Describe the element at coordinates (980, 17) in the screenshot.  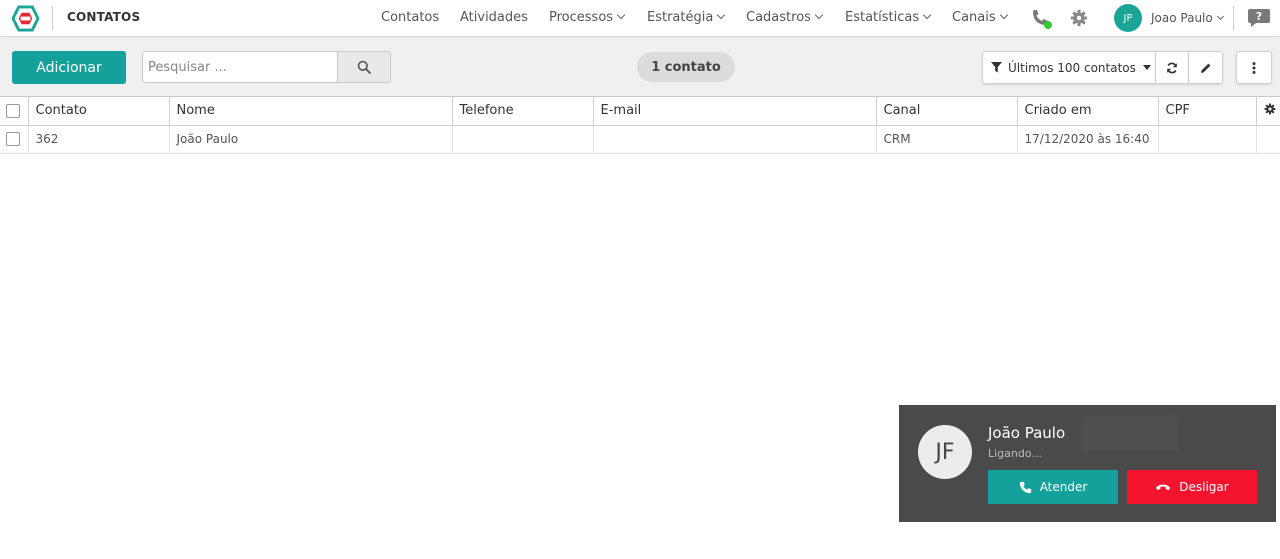
I see `nav-item-canais: Canais` at that location.